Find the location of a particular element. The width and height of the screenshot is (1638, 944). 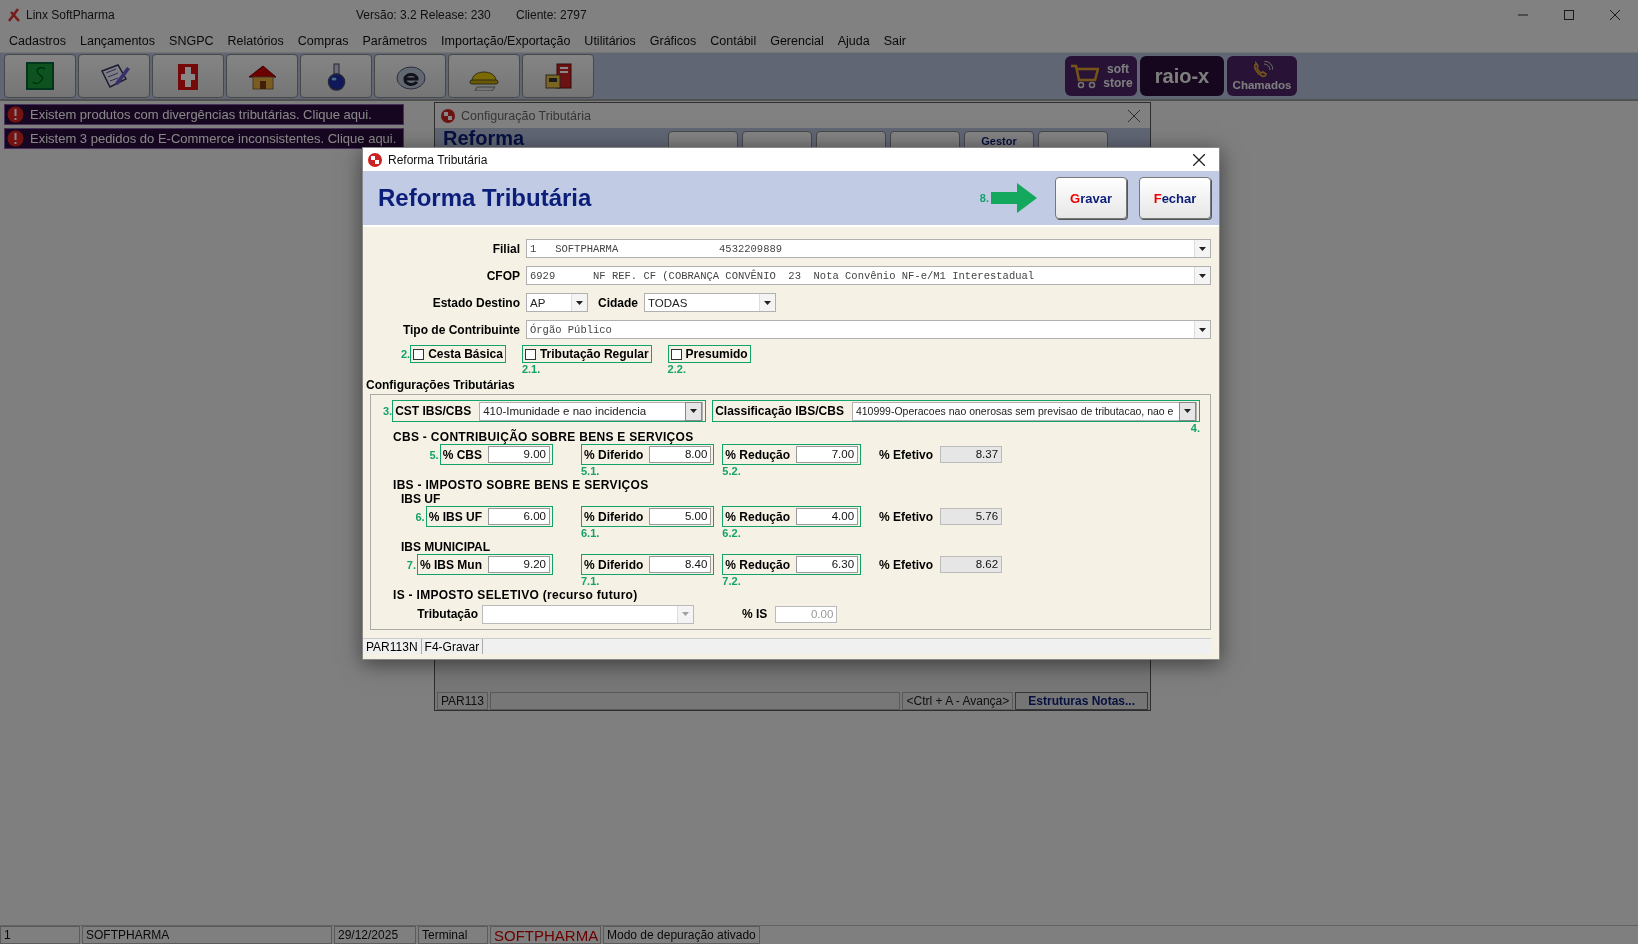

percent-field: 8.40 is located at coordinates (680, 564).